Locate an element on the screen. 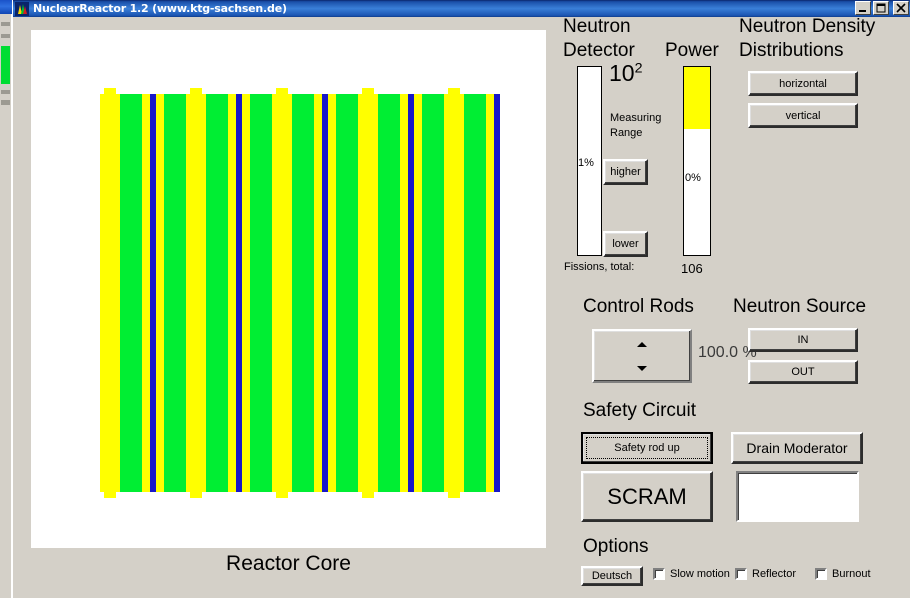 This screenshot has height=598, width=910. background-window-green-indicator is located at coordinates (5, 65).